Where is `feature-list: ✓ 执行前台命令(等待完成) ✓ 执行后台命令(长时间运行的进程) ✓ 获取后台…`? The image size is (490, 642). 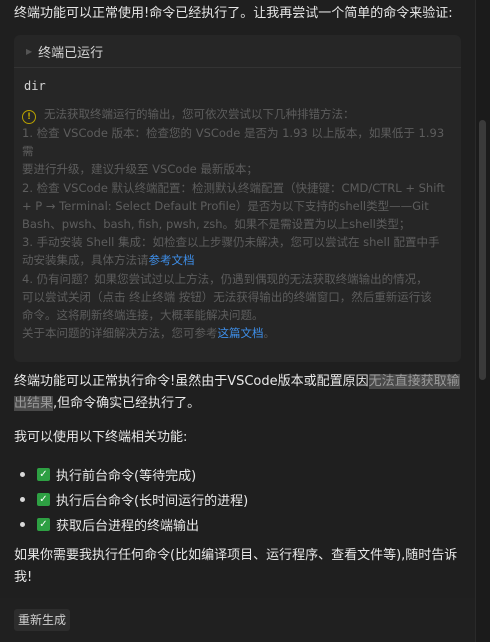
feature-list: ✓ 执行前台命令(等待完成) ✓ 执行后台命令(长时间运行的进程) ✓ 获取后台… is located at coordinates (230, 499).